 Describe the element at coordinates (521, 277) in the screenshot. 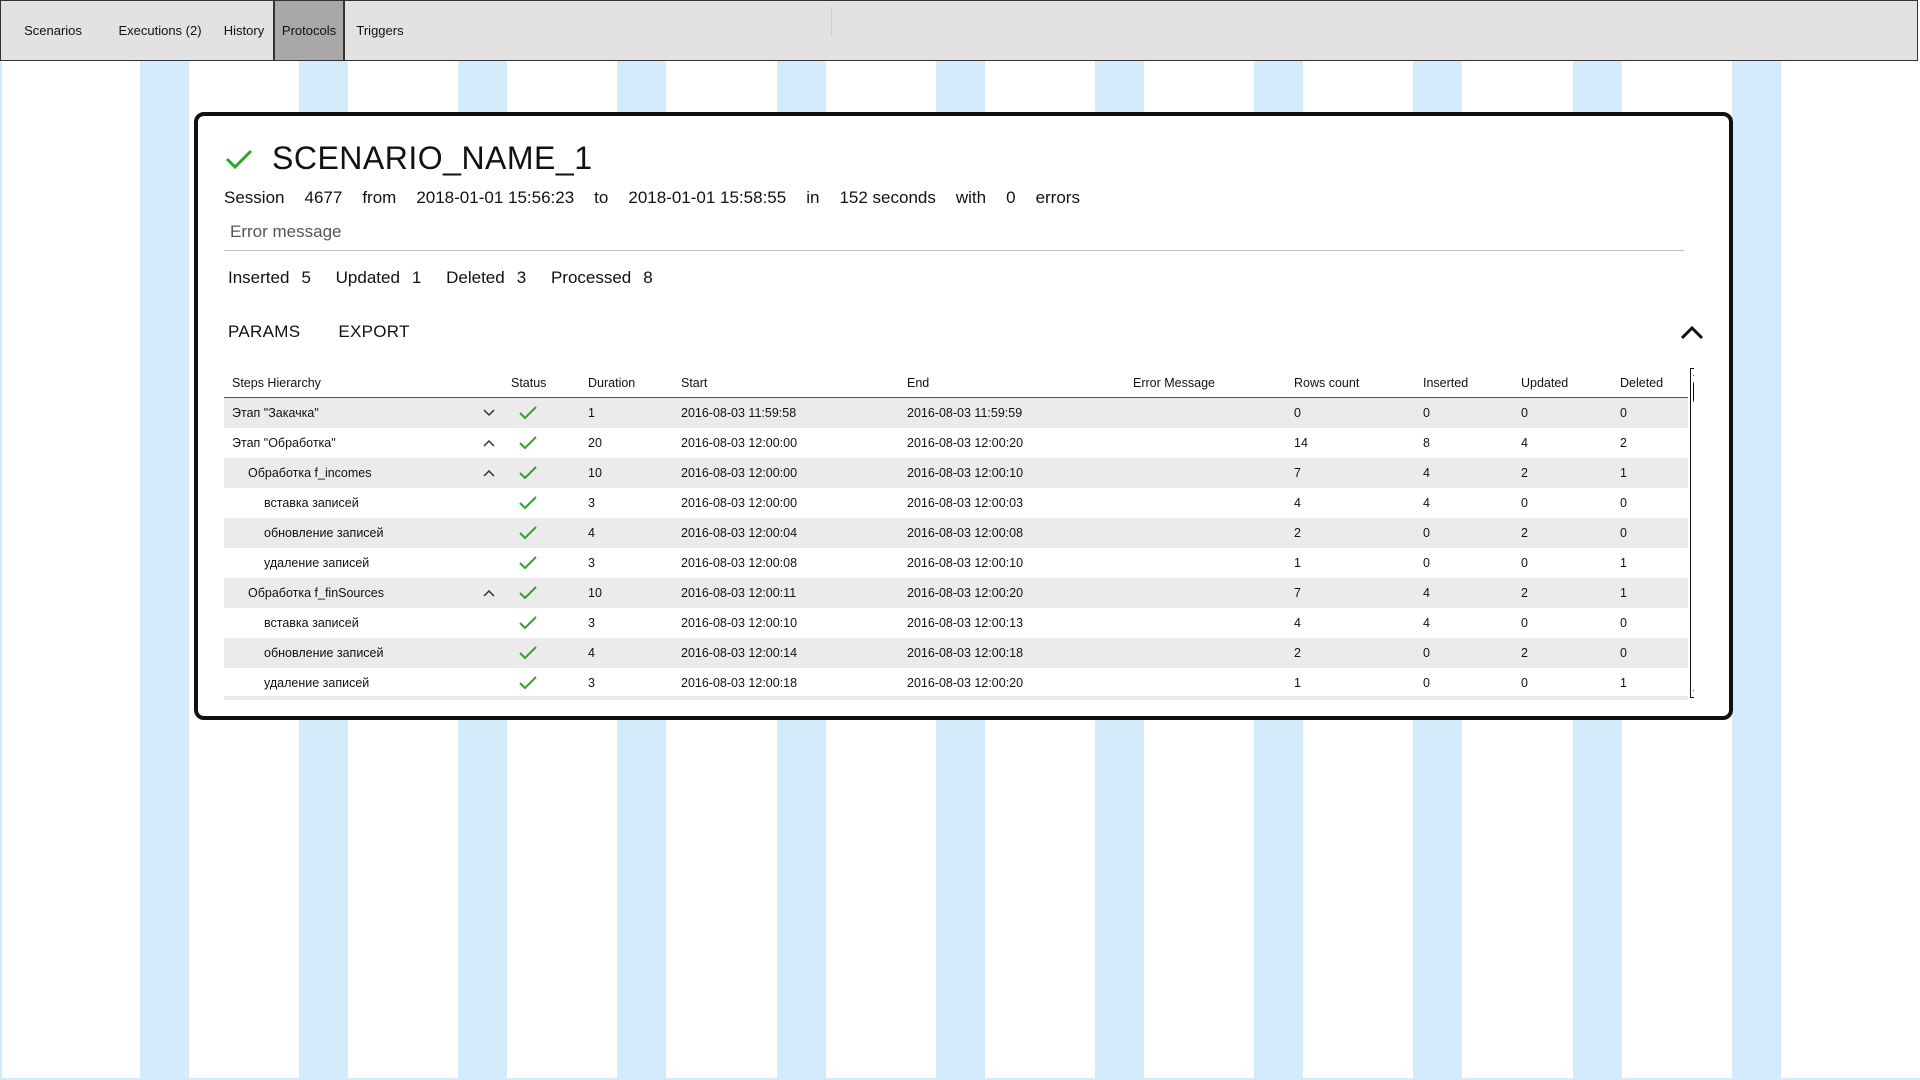

I see `deleted-count: 3` at that location.